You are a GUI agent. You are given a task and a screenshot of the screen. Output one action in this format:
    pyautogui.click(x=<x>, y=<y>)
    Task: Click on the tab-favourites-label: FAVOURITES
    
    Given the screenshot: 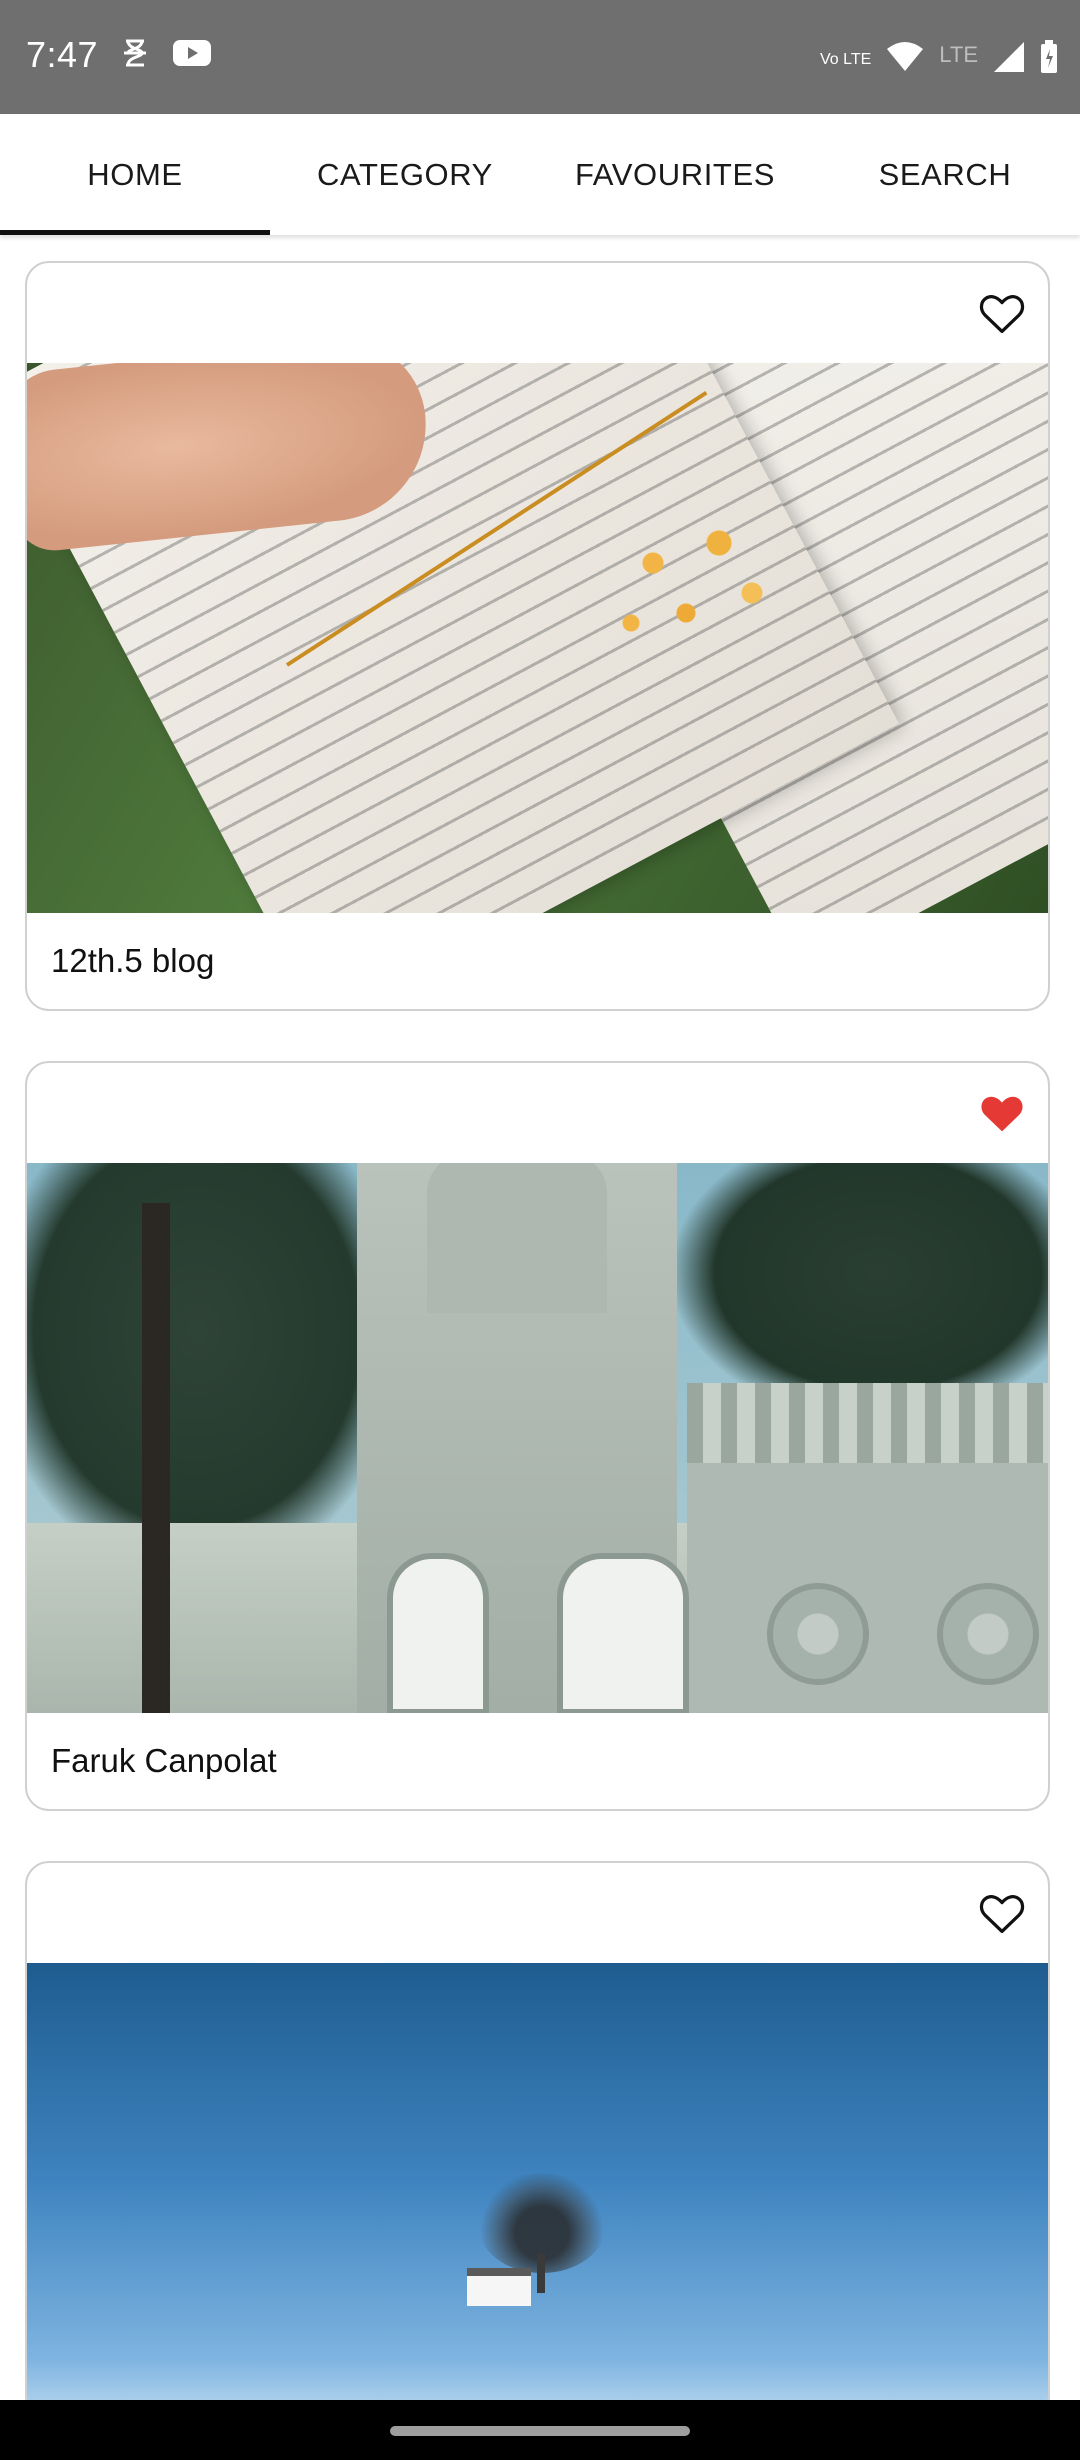 What is the action you would take?
    pyautogui.click(x=675, y=174)
    